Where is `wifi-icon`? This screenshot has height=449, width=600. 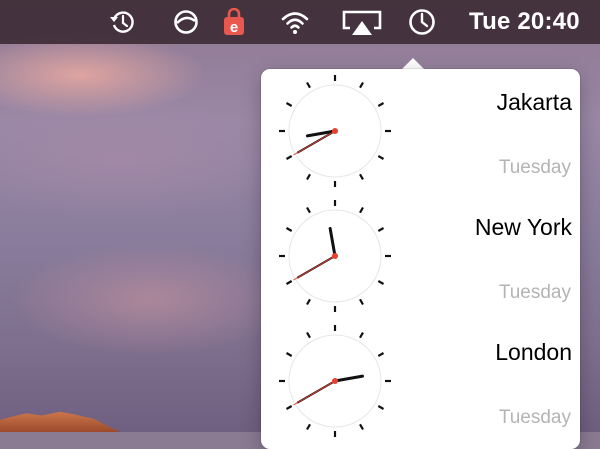 wifi-icon is located at coordinates (295, 22).